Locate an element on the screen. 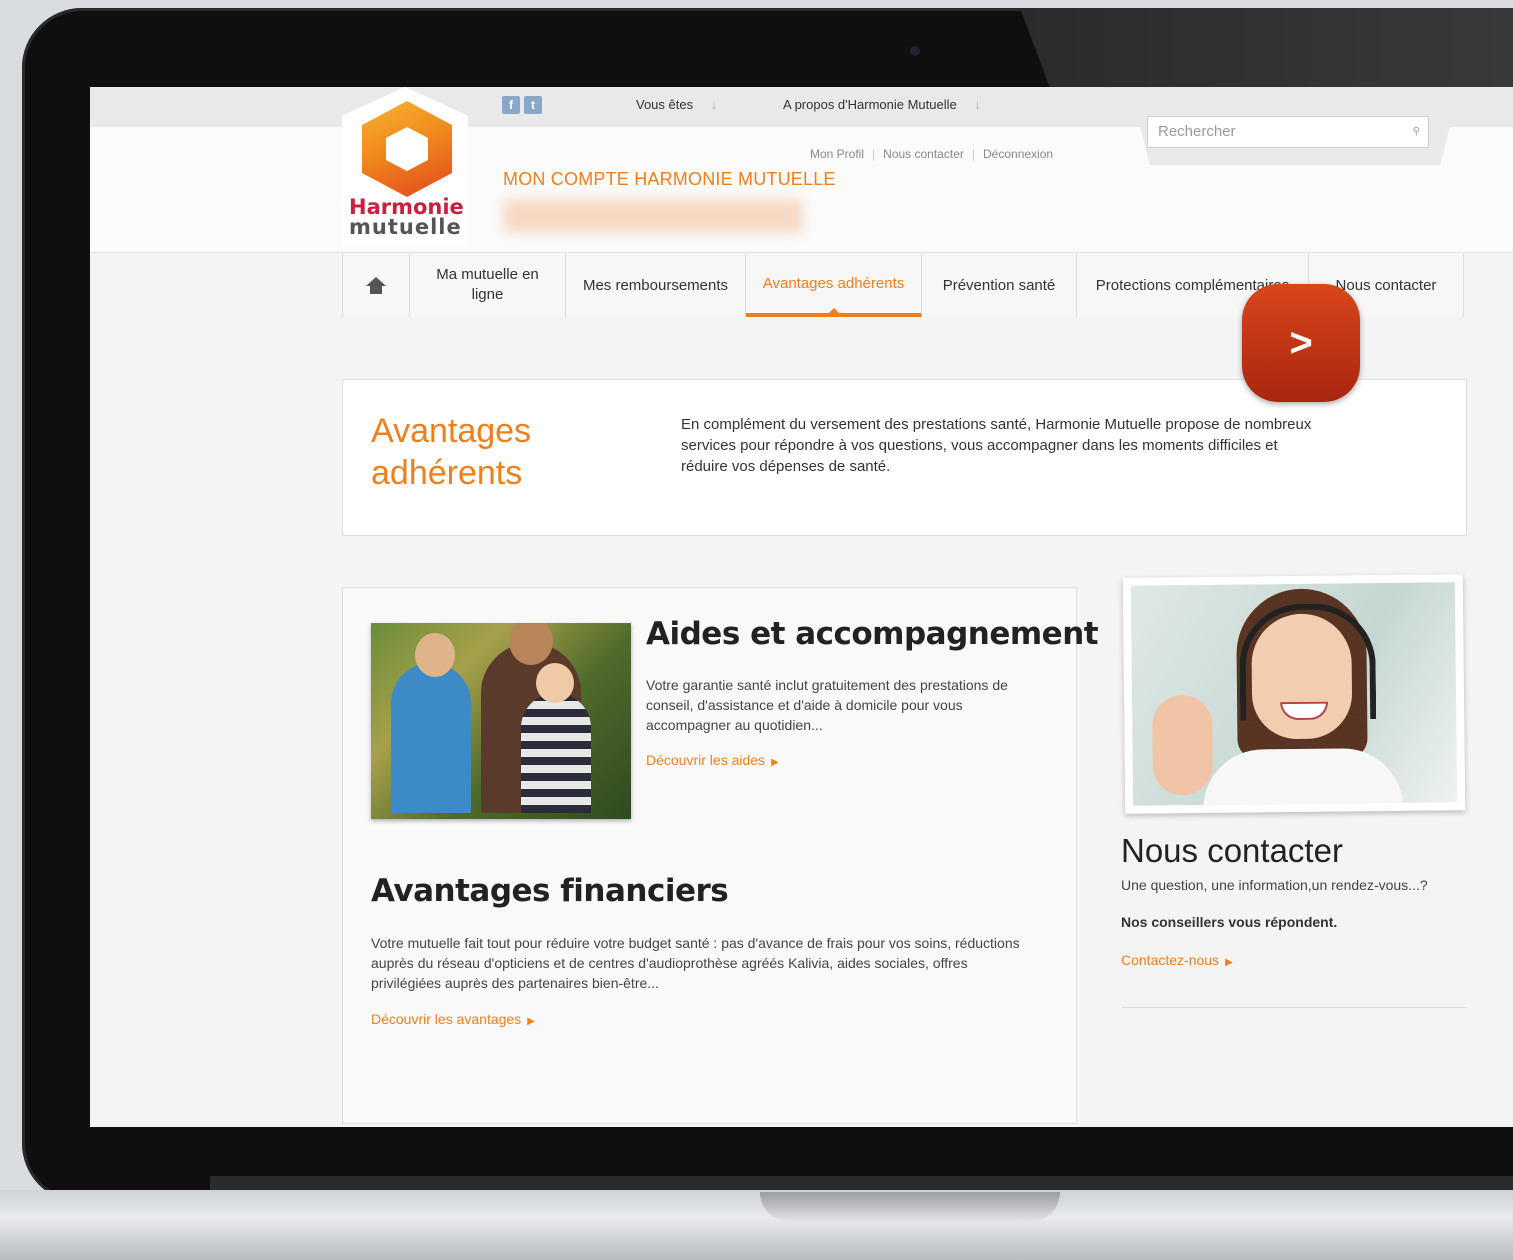  link-decouvrir-aides: Découvrir les aides ▶ is located at coordinates (712, 760).